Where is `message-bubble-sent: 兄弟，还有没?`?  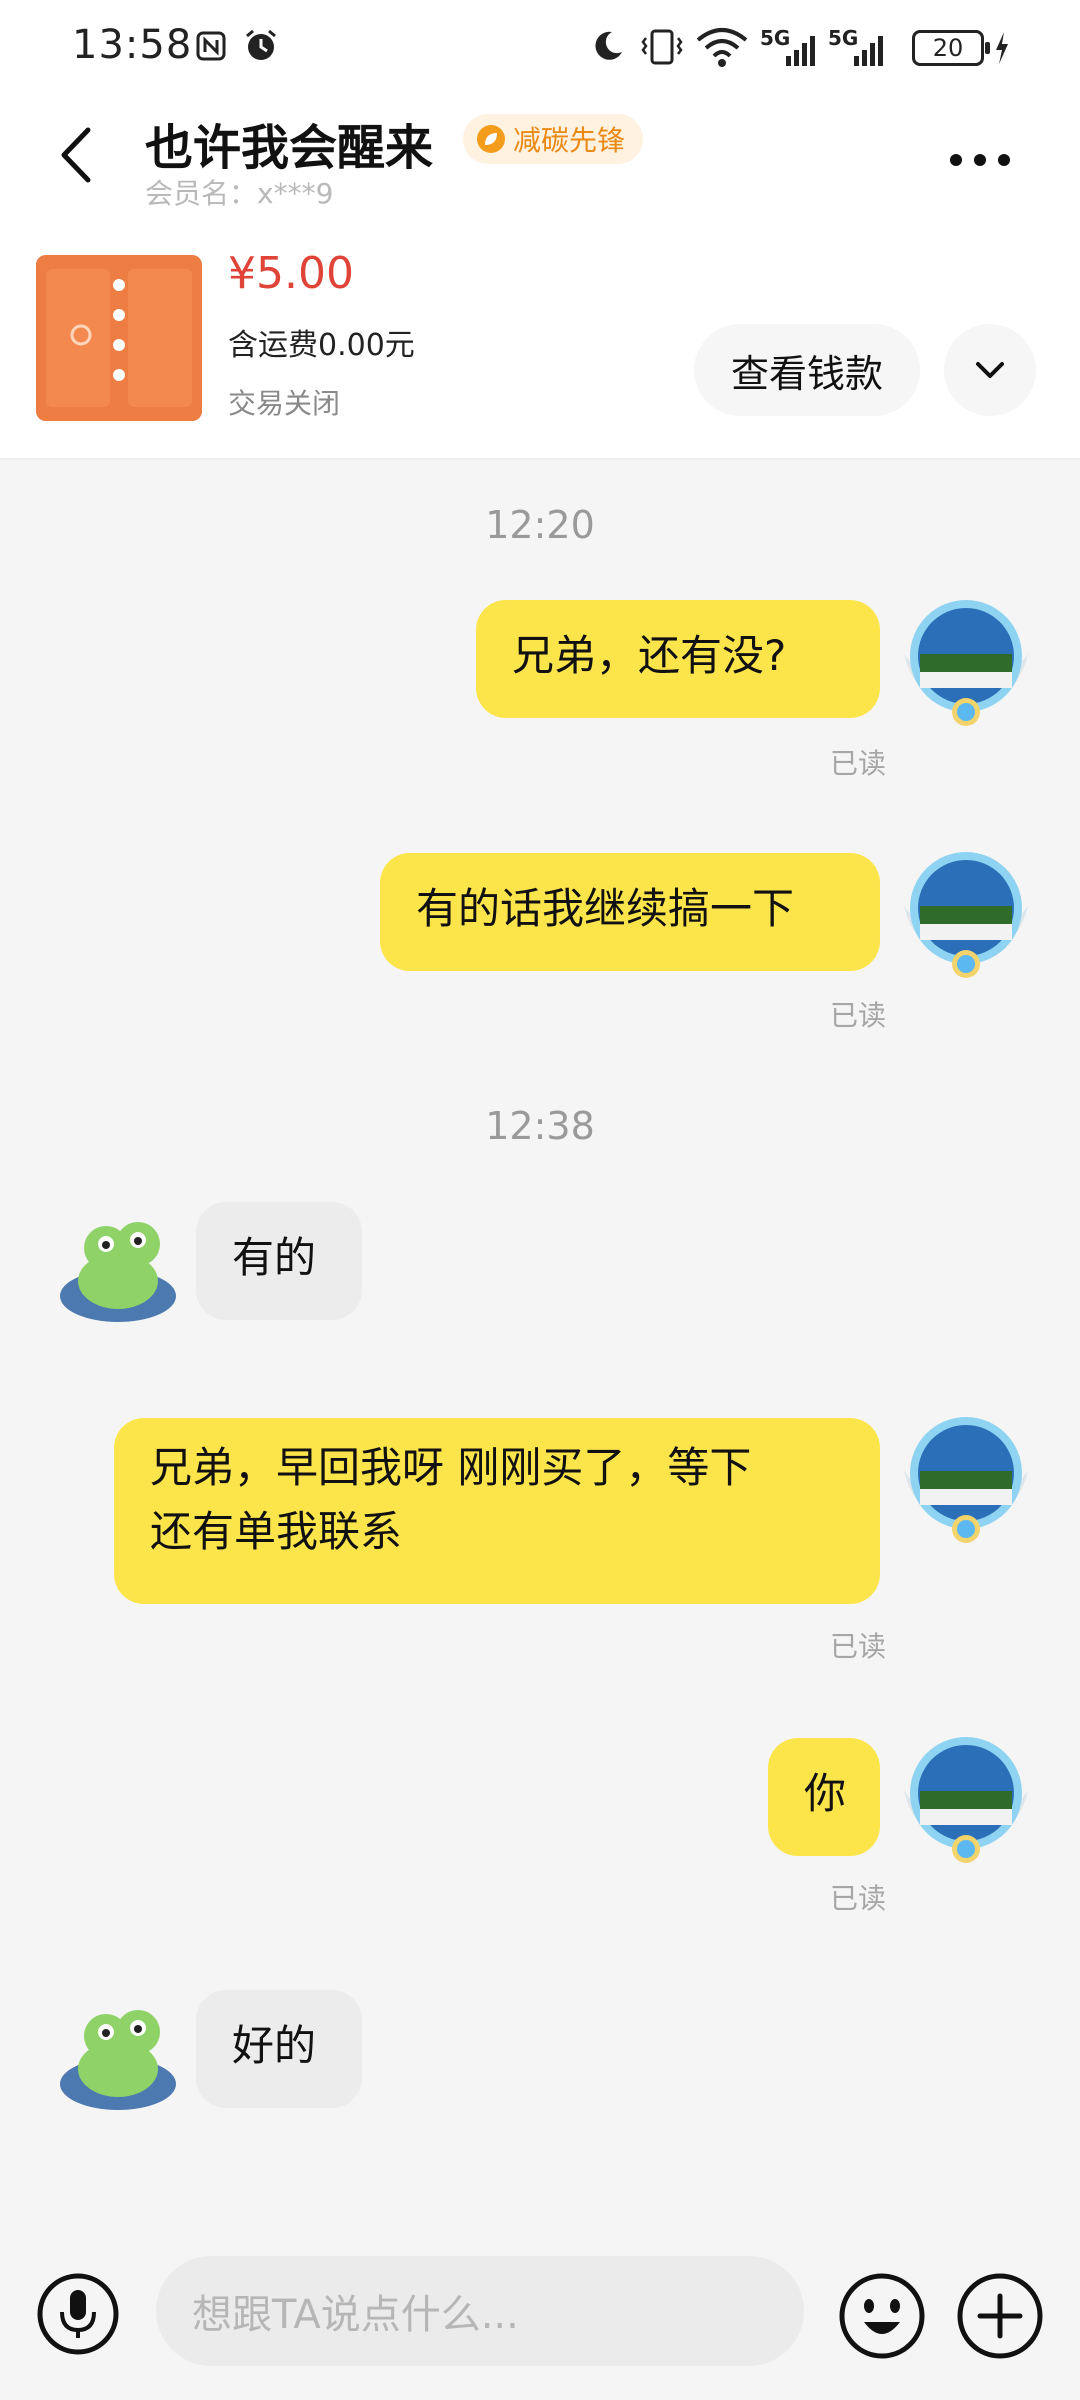
message-bubble-sent: 兄弟，还有没? is located at coordinates (678, 659).